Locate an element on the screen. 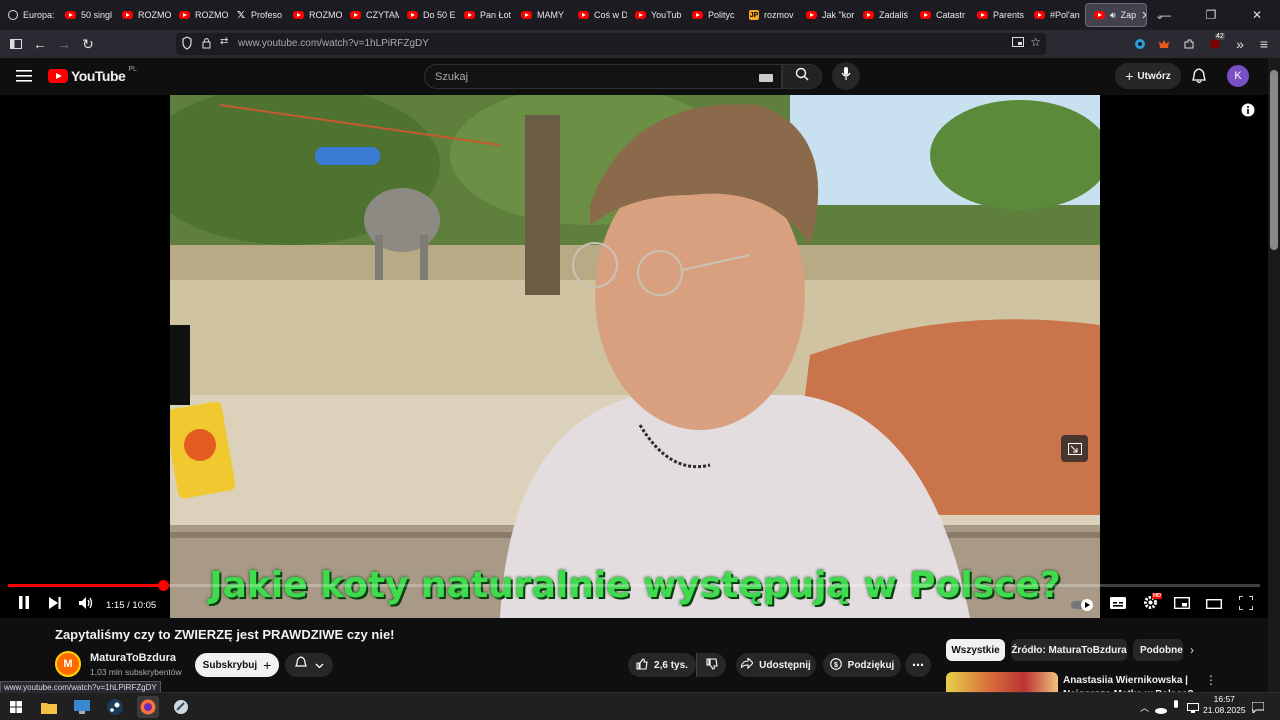 The image size is (1280, 720). account-avatar: K is located at coordinates (1238, 76).